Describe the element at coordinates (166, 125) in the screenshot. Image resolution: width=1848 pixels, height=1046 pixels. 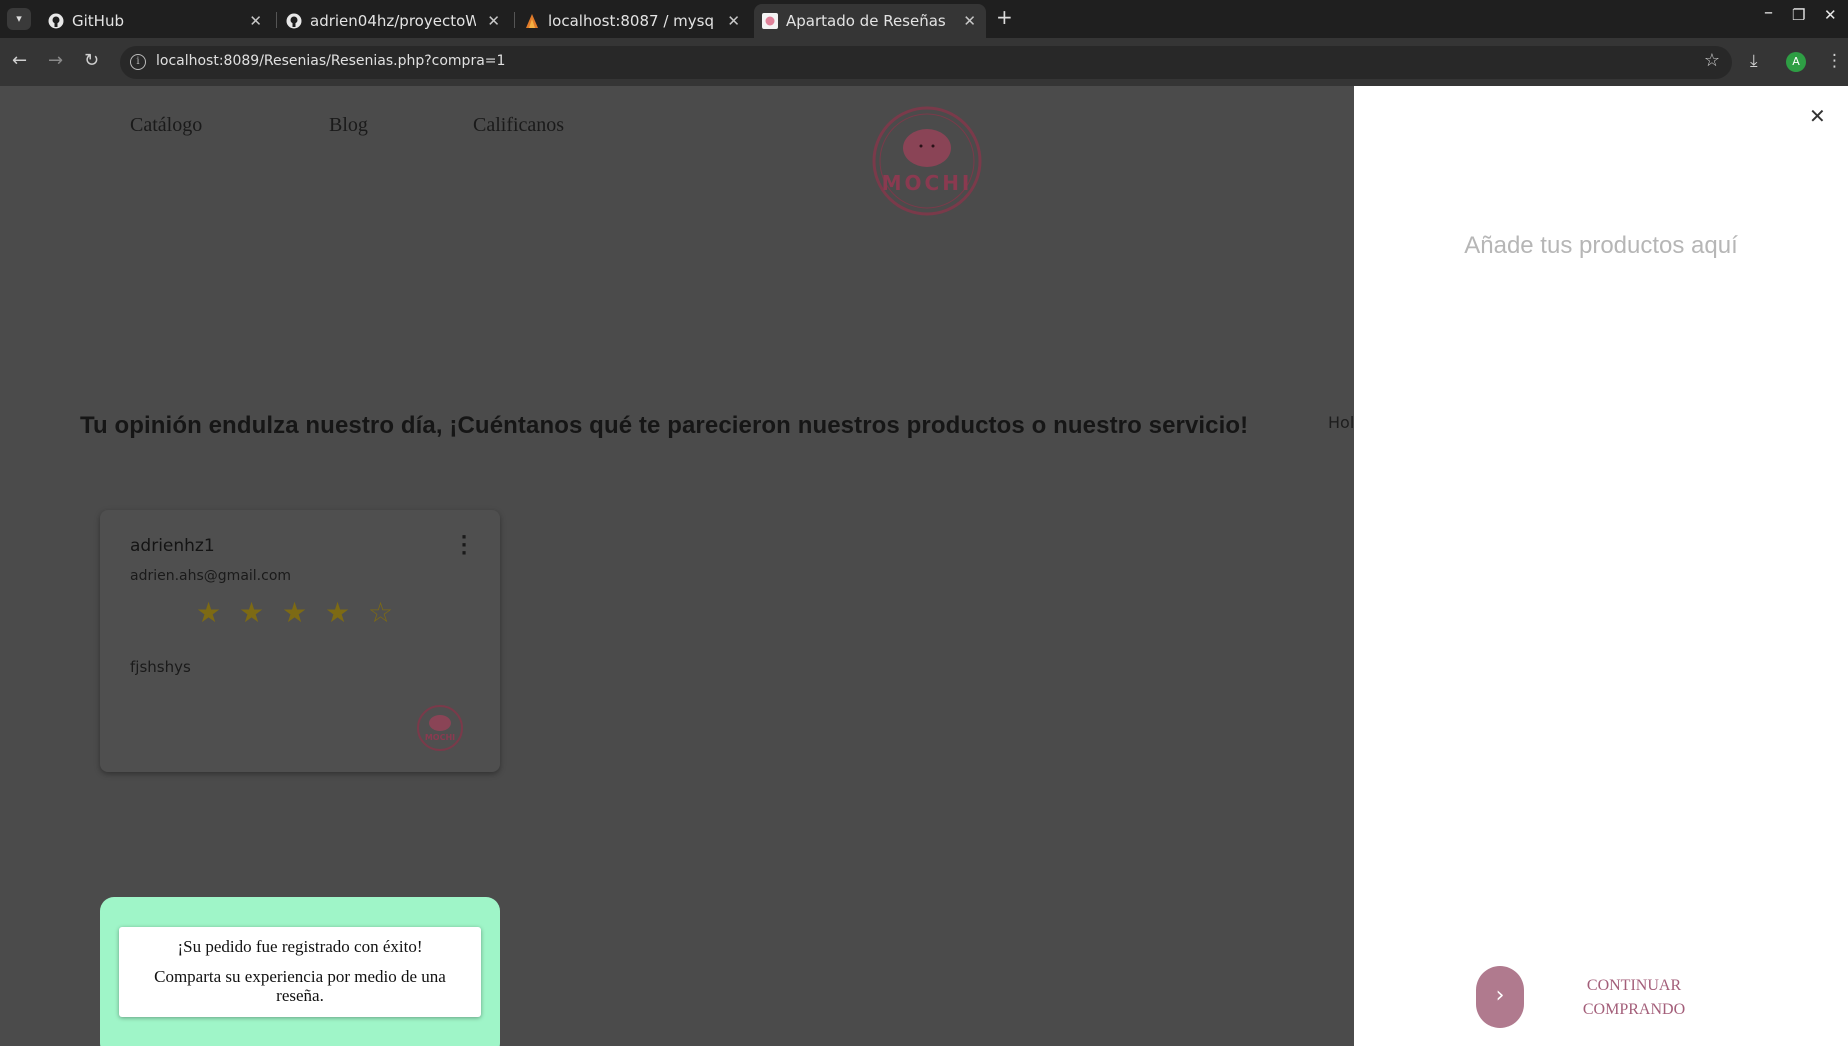
I see `nav-link-catalogo: Catálogo` at that location.